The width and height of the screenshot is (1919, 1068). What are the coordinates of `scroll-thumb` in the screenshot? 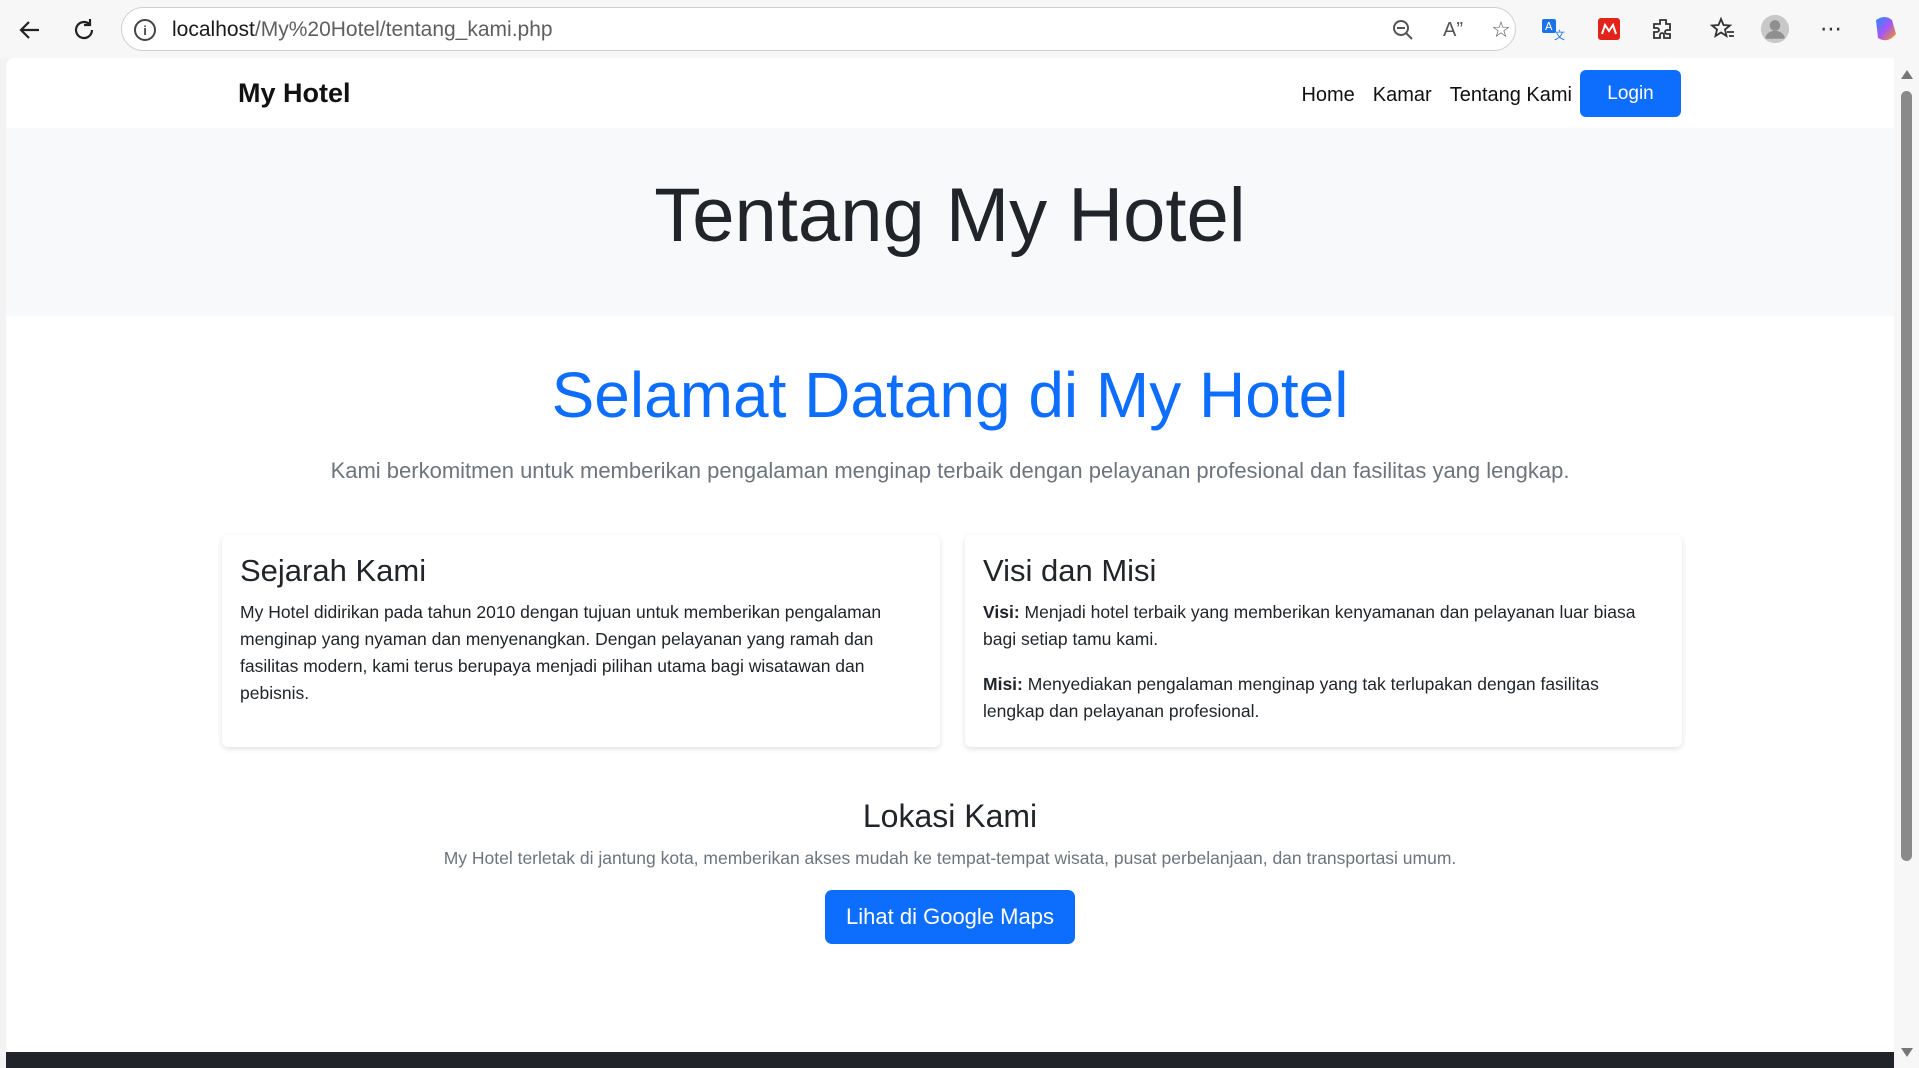 It's located at (1906, 476).